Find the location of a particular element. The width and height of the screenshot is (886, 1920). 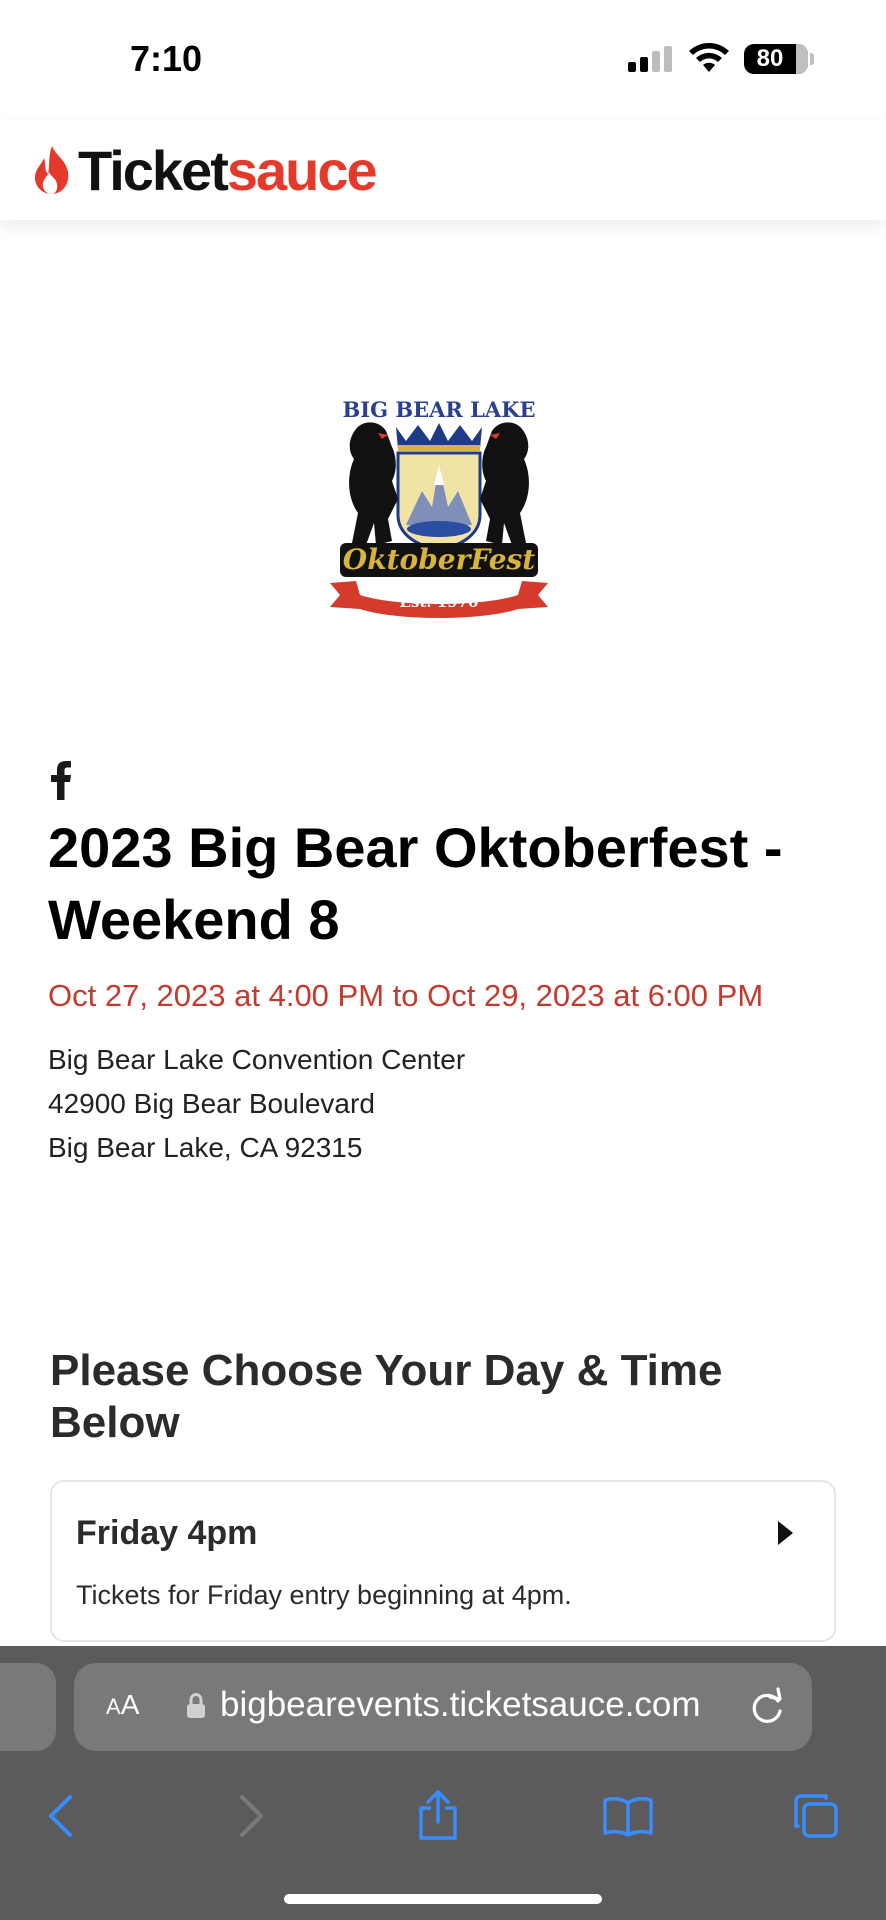

aa-small: A is located at coordinates (113, 1706).